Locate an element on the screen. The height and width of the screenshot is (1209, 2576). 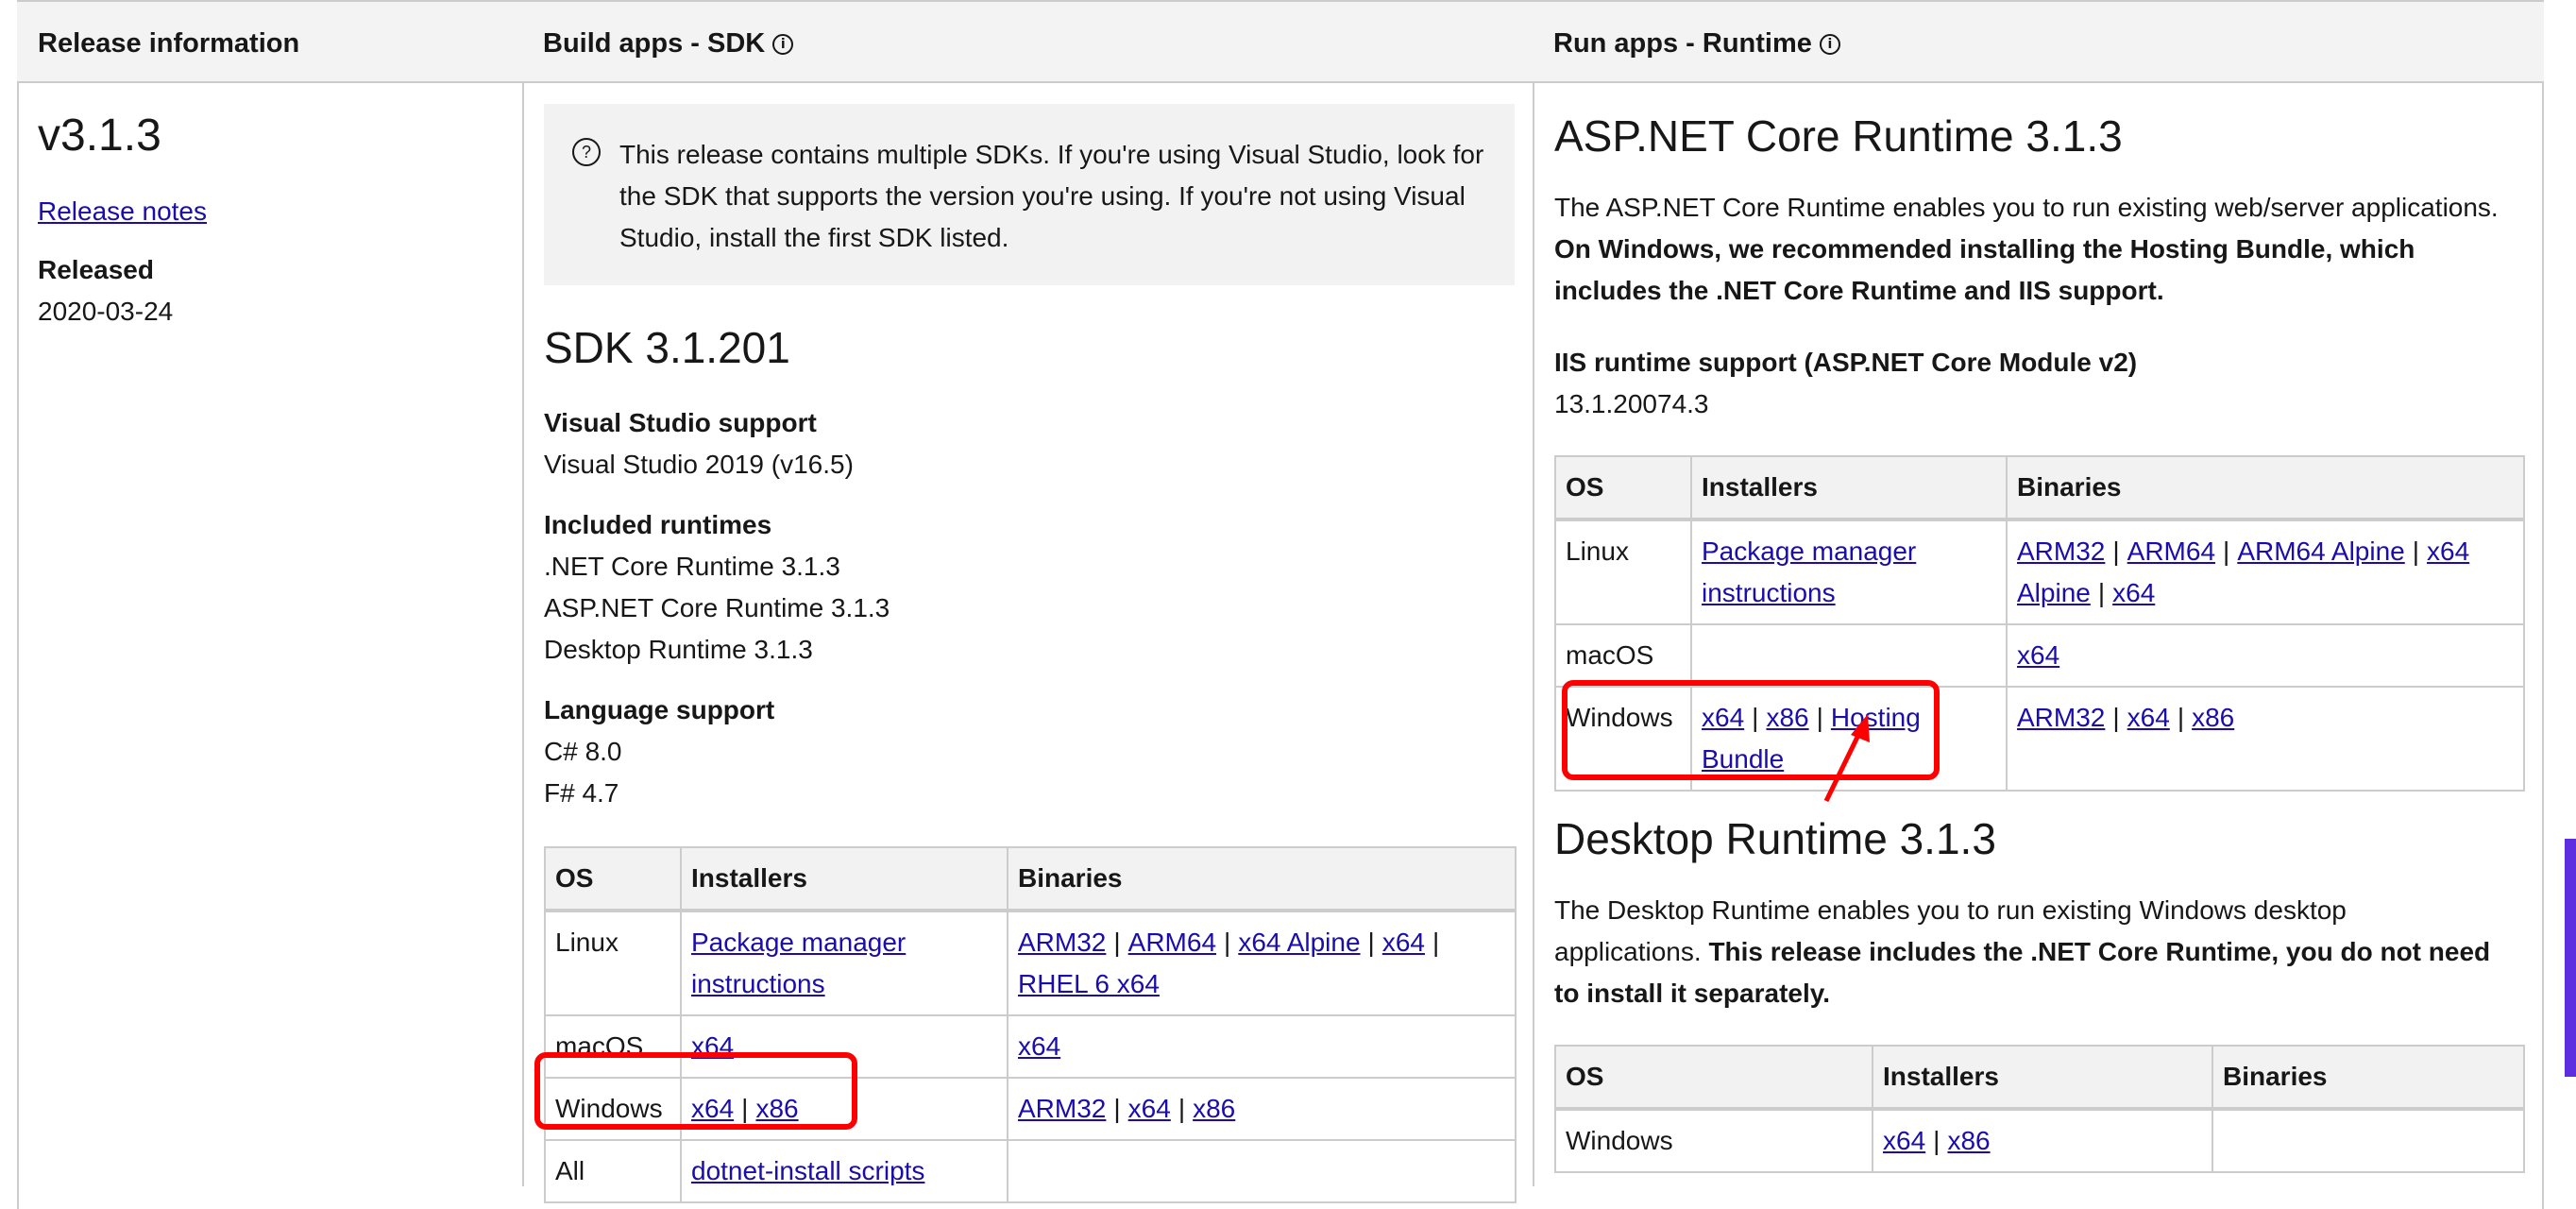
scrollbar-thumb is located at coordinates (2570, 958).